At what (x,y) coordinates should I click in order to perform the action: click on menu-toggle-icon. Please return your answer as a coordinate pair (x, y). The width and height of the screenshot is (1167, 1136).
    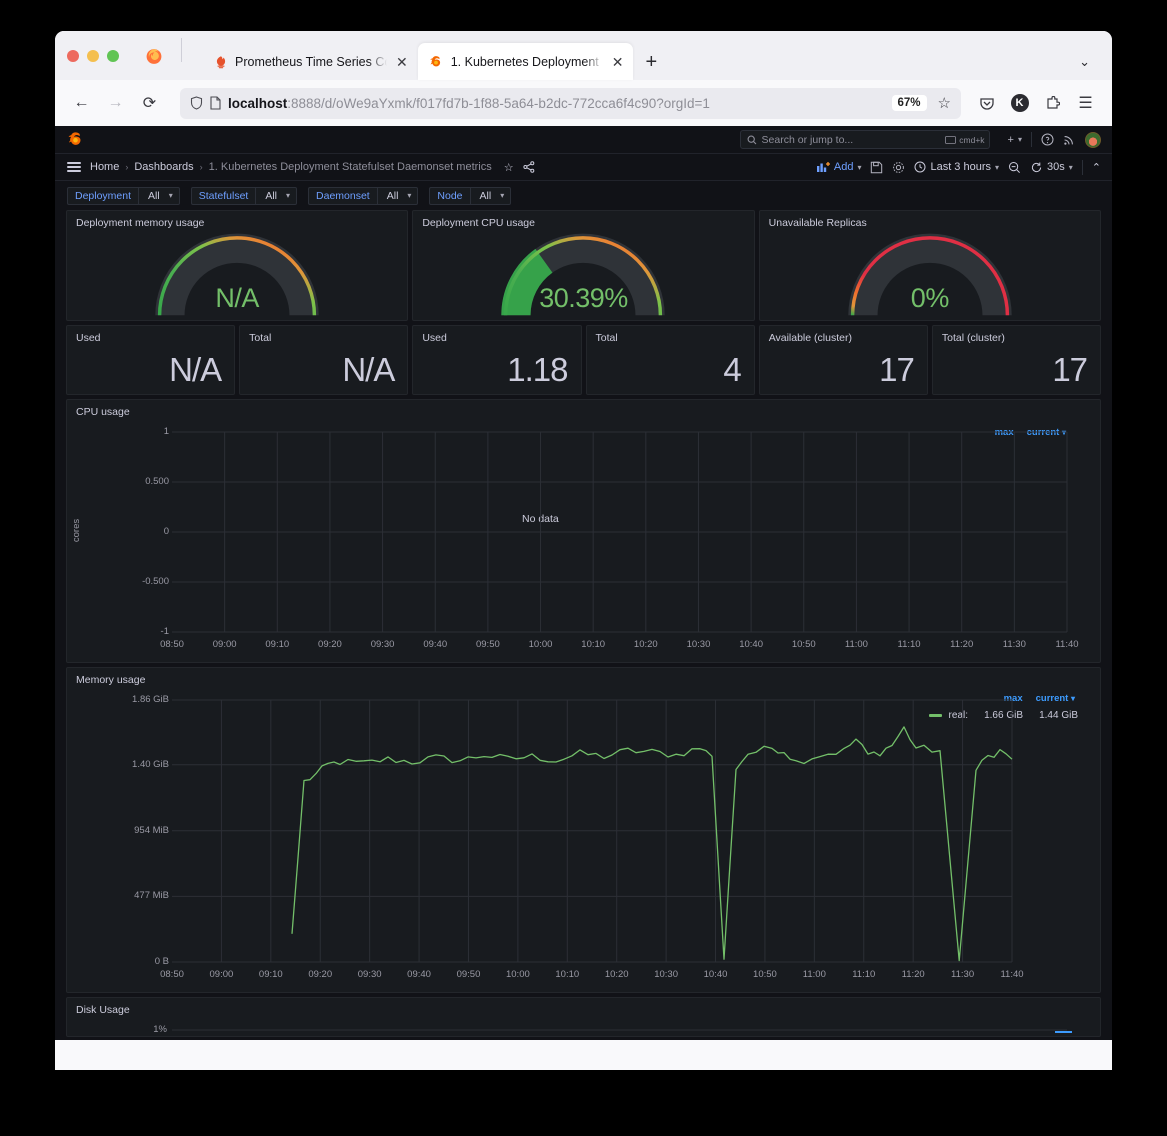
    Looking at the image, I should click on (74, 167).